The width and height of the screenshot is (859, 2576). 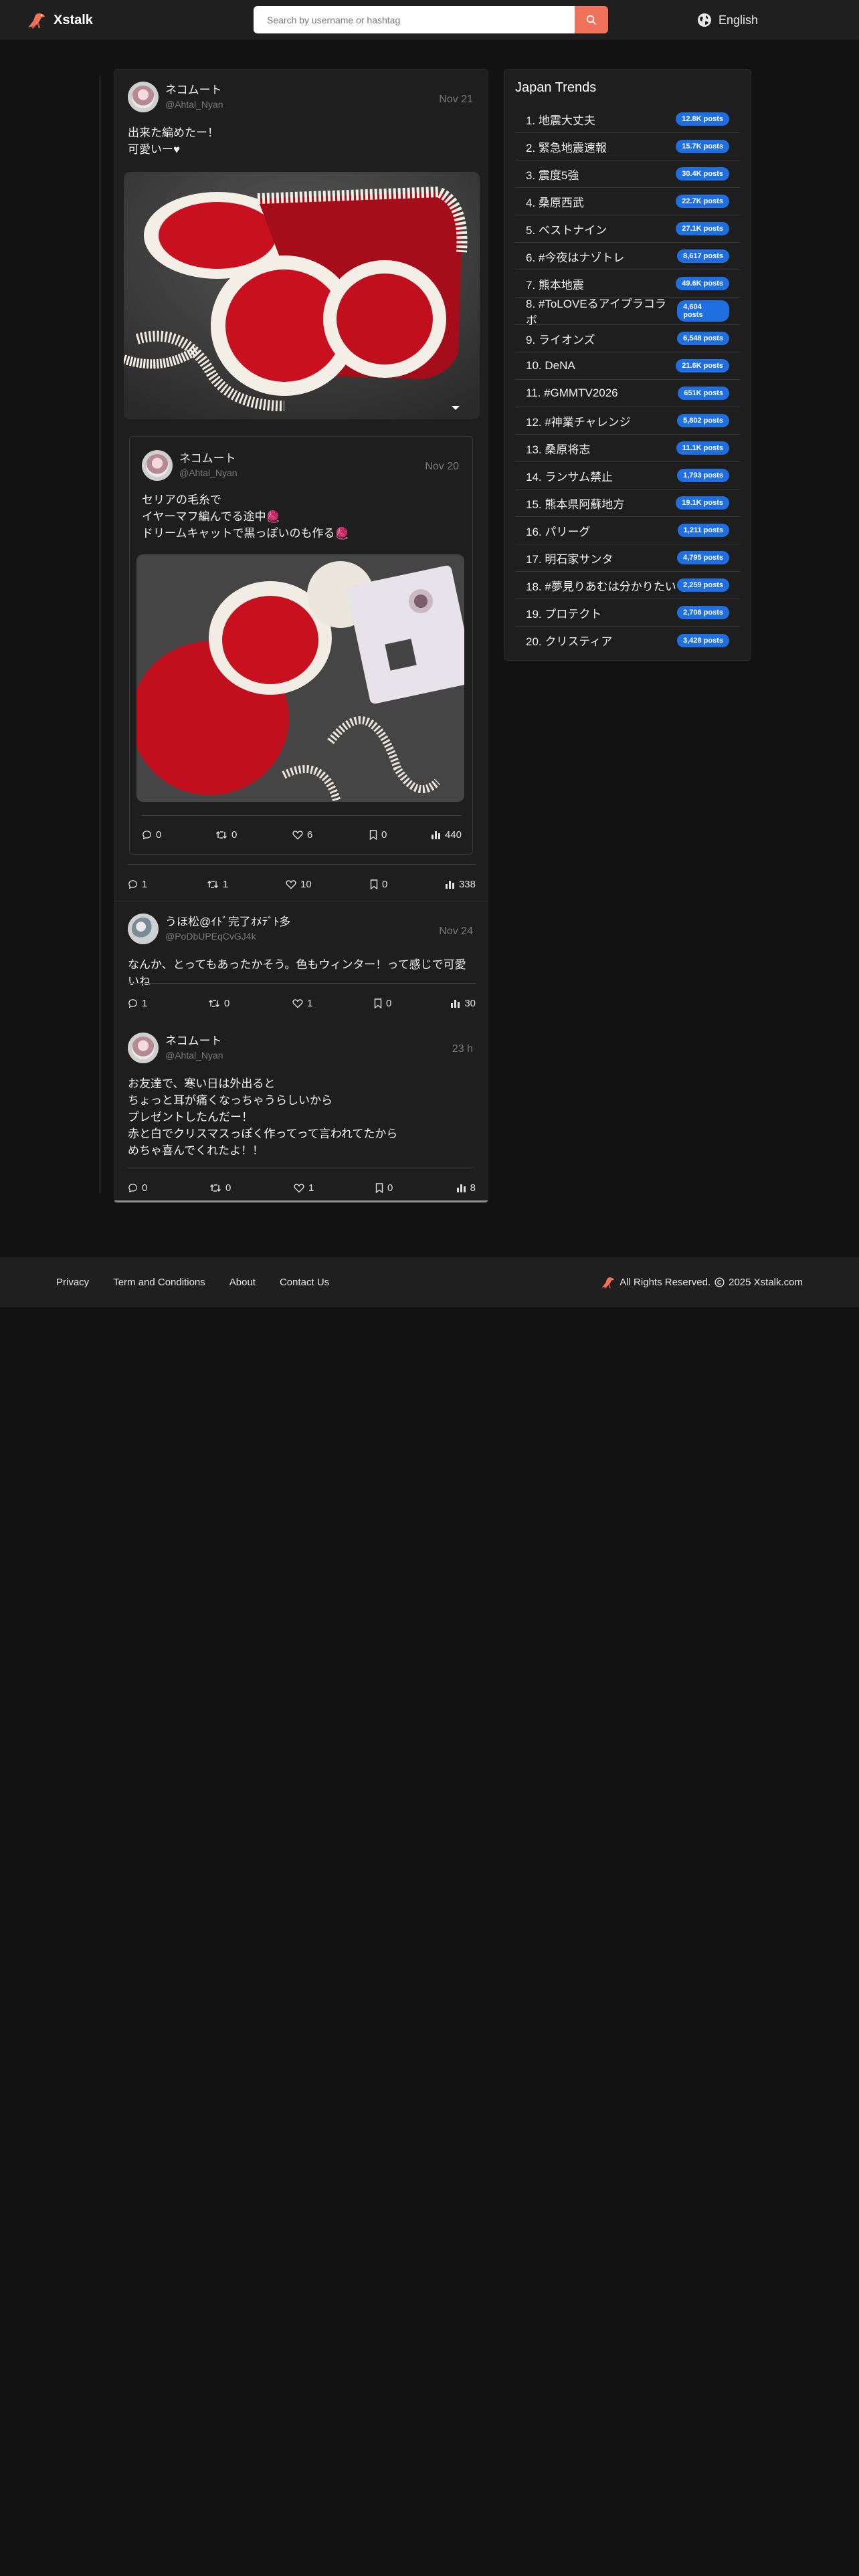 I want to click on footer-link-privacy: Privacy, so click(x=72, y=1283).